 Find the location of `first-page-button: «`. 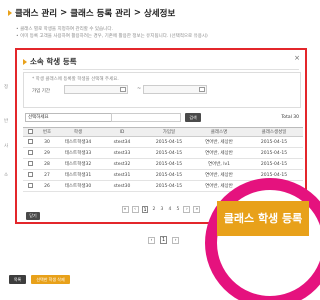

first-page-button: « is located at coordinates (125, 209).